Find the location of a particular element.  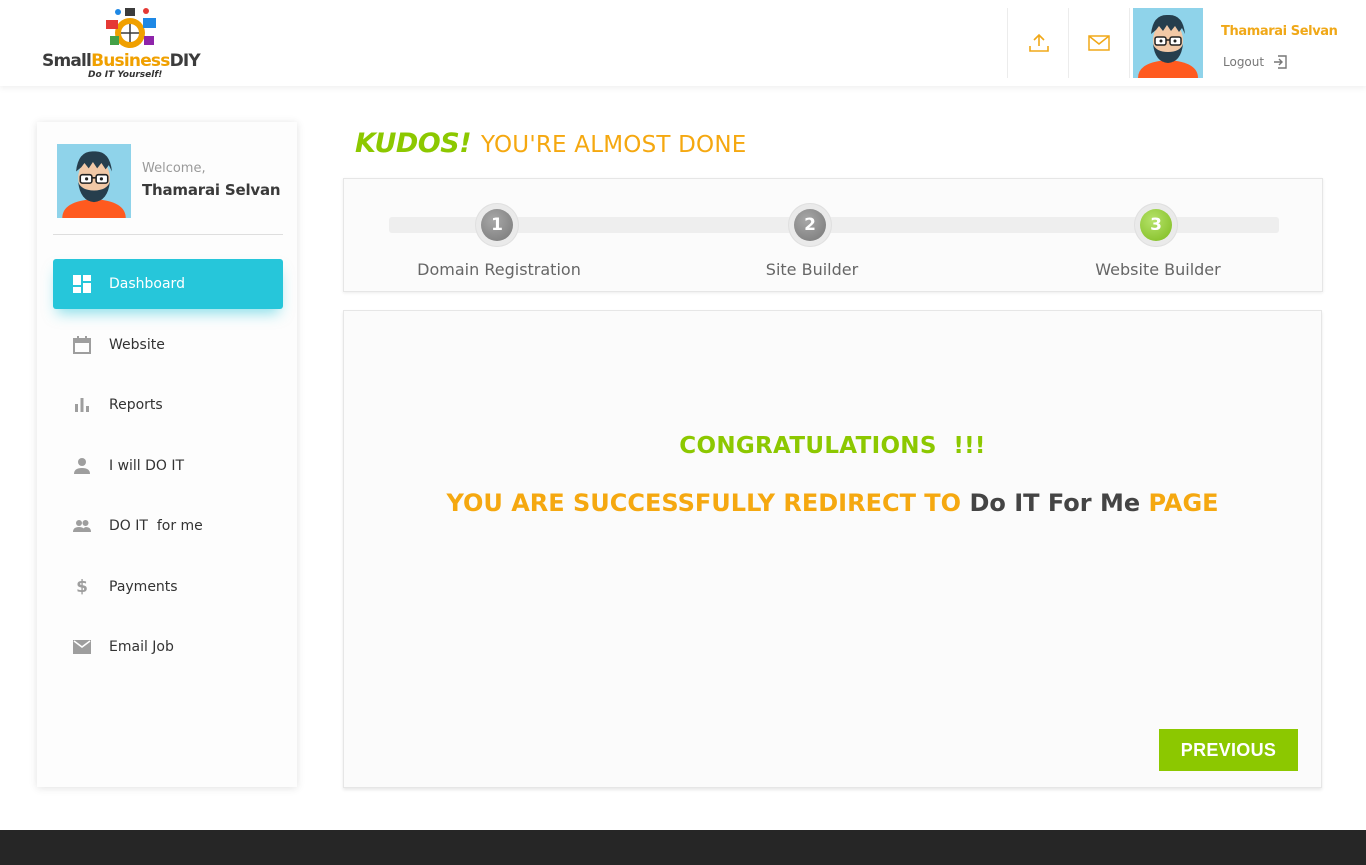

kudos-text: KUDOS! is located at coordinates (413, 143).